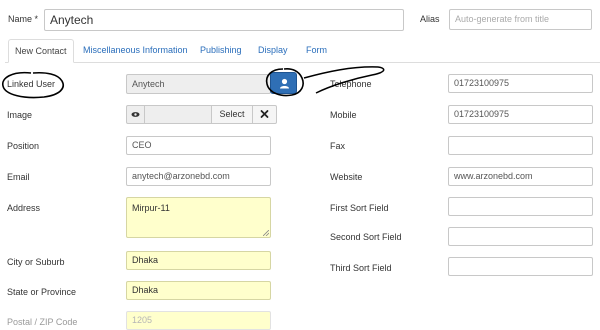 This screenshot has width=600, height=330. What do you see at coordinates (198, 217) in the screenshot?
I see `address-textarea: Mirpur-11` at bounding box center [198, 217].